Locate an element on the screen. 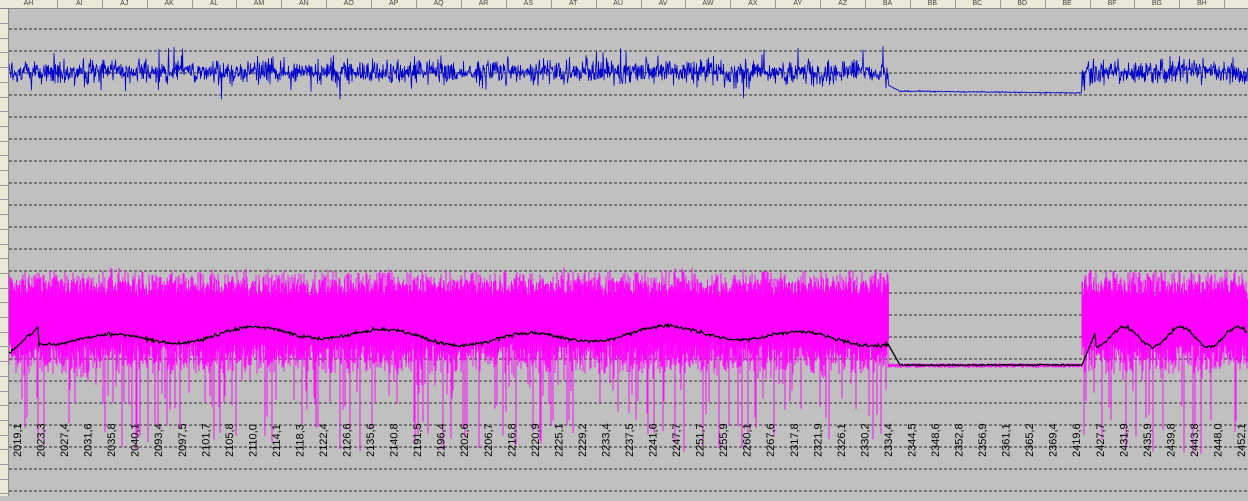  column-header-av: AV is located at coordinates (664, 4).